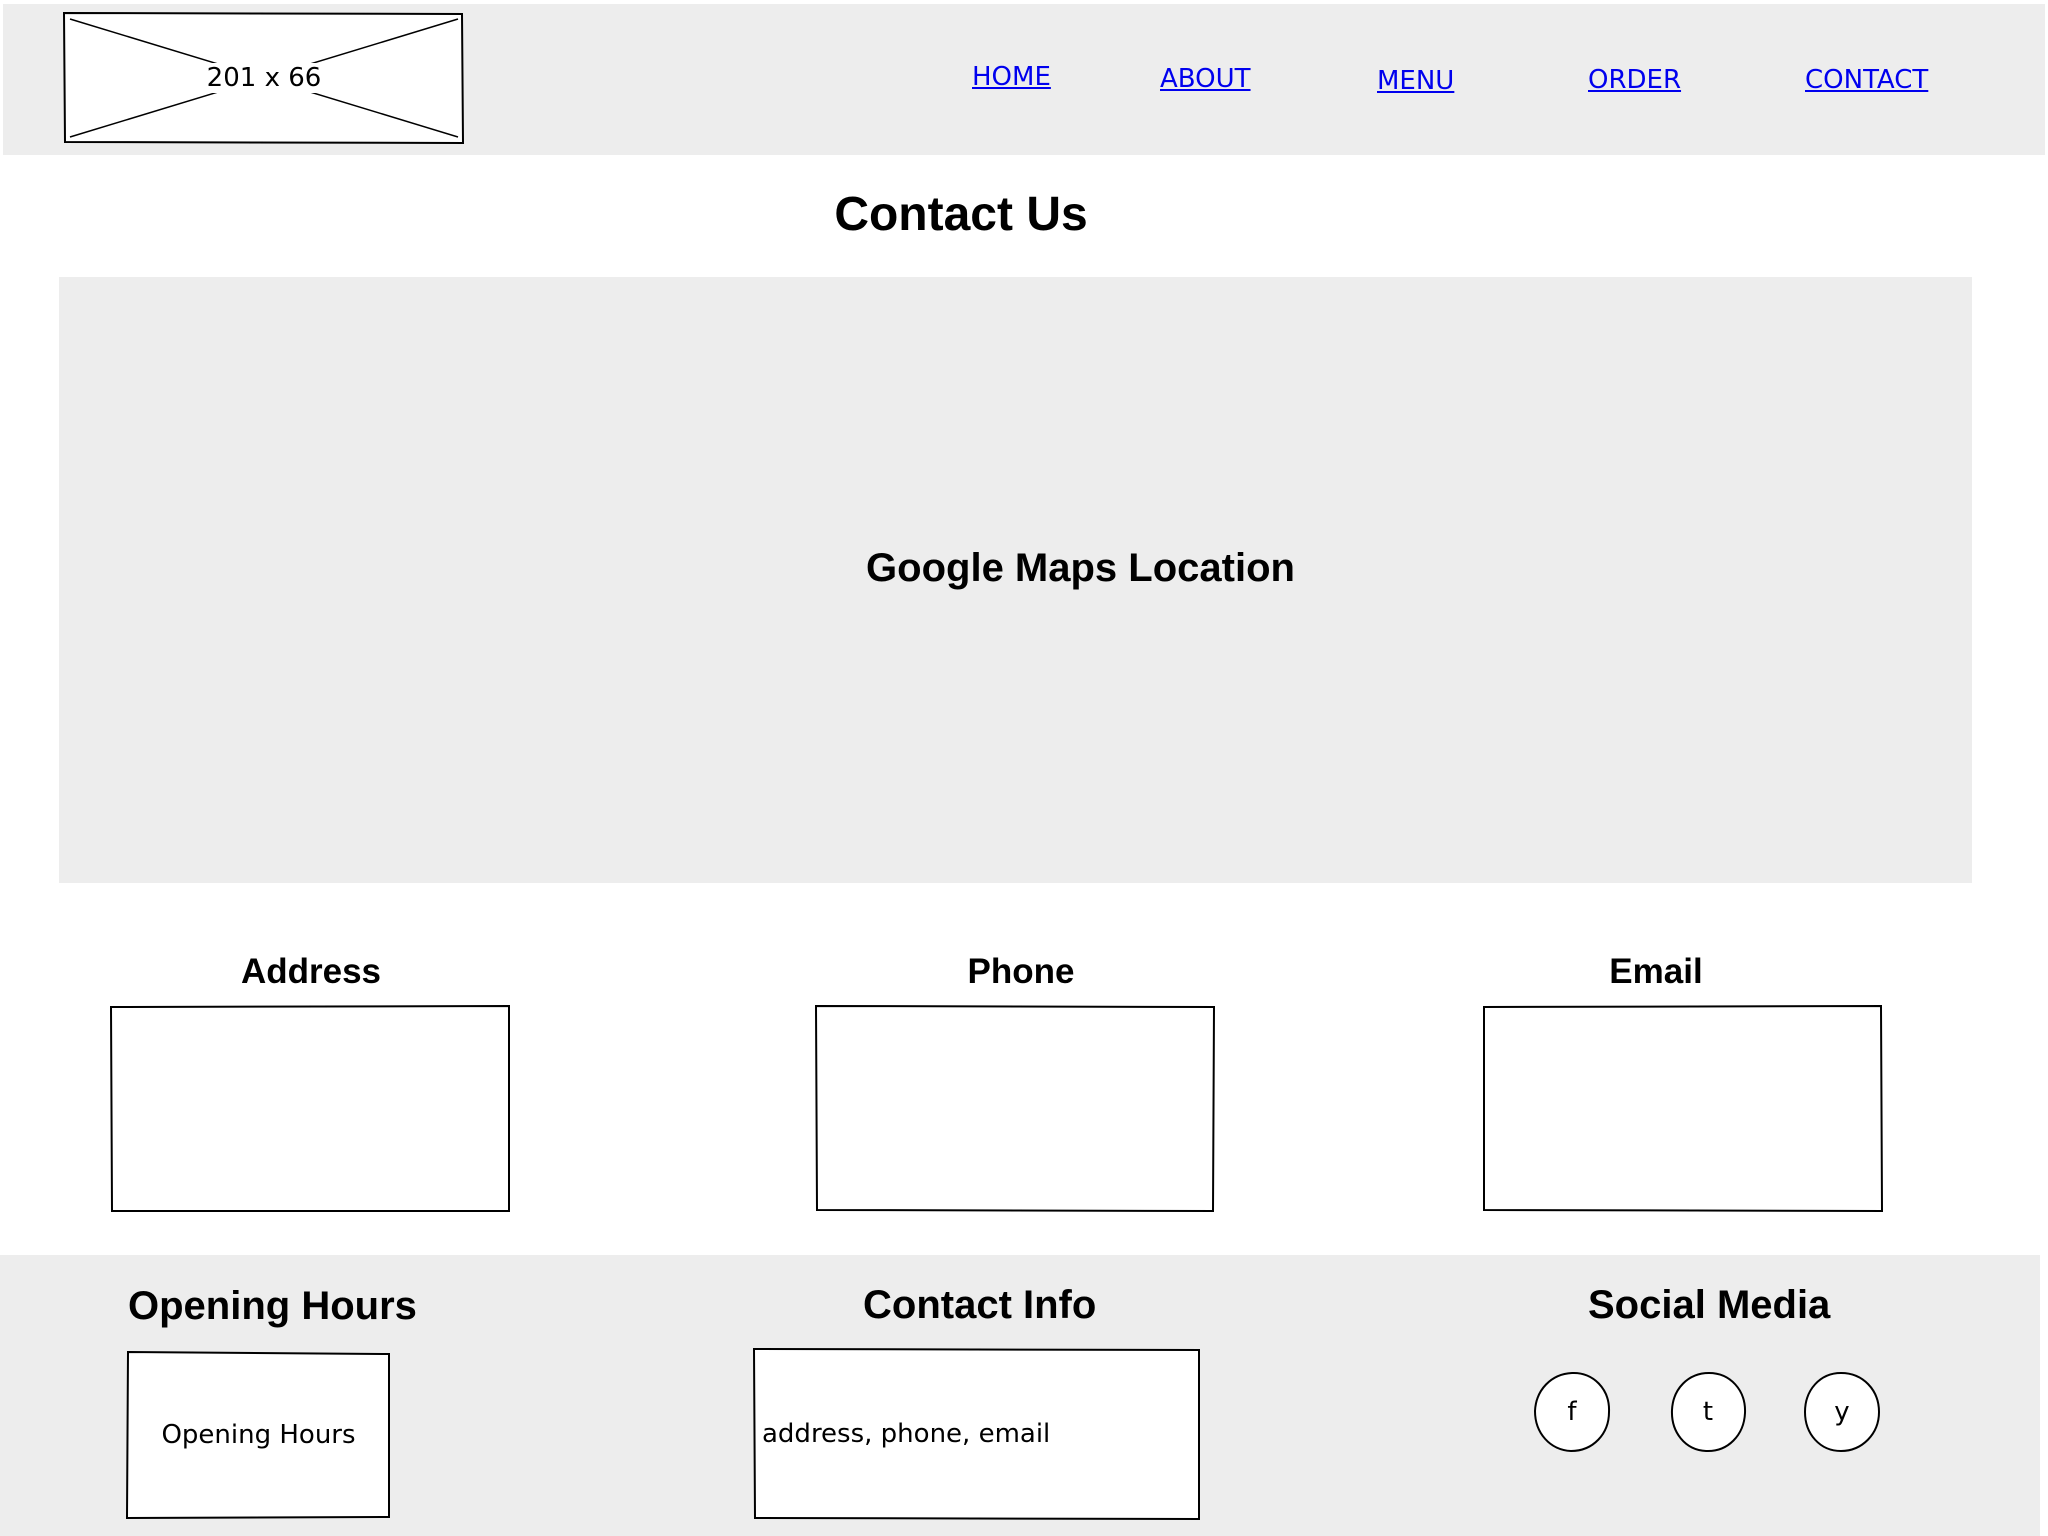 This screenshot has height=1536, width=2048. Describe the element at coordinates (1080, 567) in the screenshot. I see `map-label: Google Maps Location` at that location.